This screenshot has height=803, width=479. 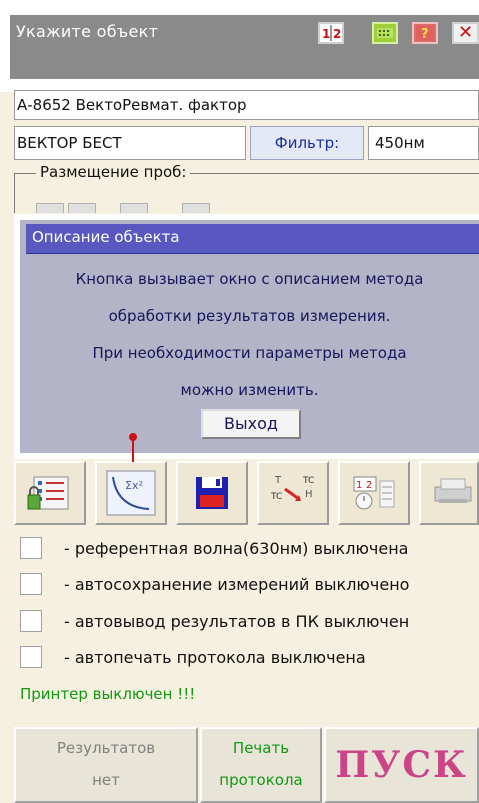 What do you see at coordinates (133, 437) in the screenshot?
I see `red-indicator-dot` at bounding box center [133, 437].